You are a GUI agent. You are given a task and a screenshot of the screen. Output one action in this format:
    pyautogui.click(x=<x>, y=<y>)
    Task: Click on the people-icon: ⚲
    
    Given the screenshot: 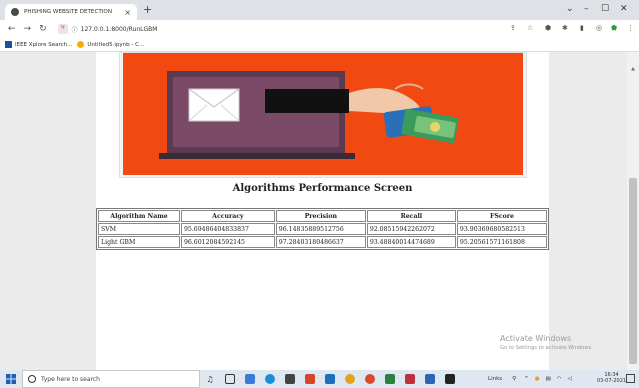 What is the action you would take?
    pyautogui.click(x=514, y=379)
    